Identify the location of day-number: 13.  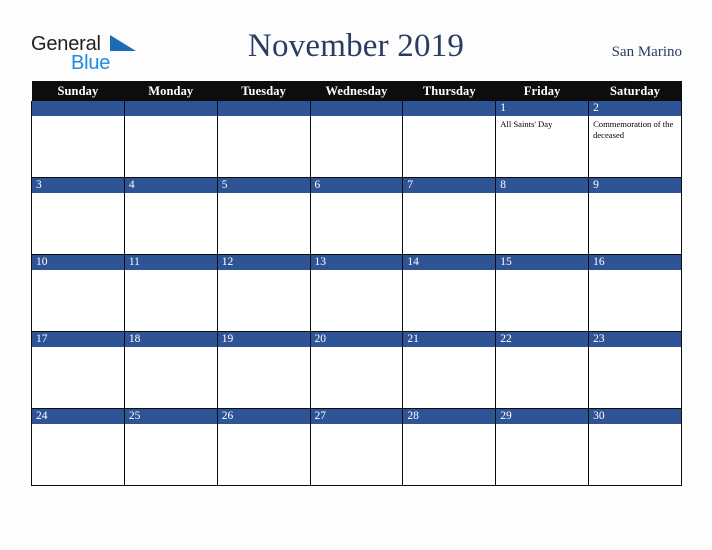
(356, 262).